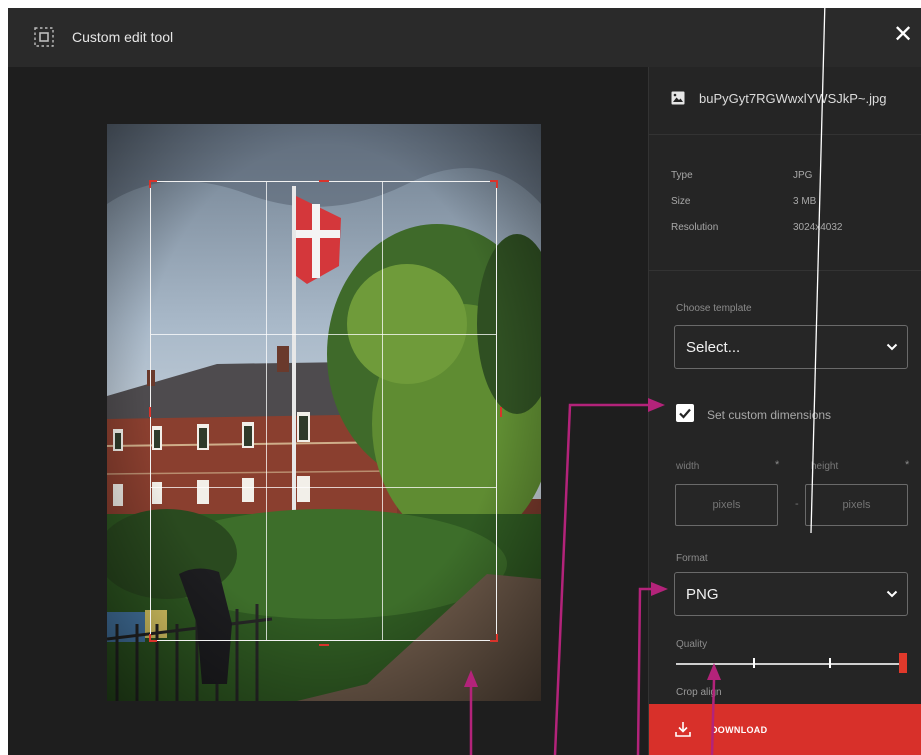  I want to click on checkmark-icon, so click(685, 413).